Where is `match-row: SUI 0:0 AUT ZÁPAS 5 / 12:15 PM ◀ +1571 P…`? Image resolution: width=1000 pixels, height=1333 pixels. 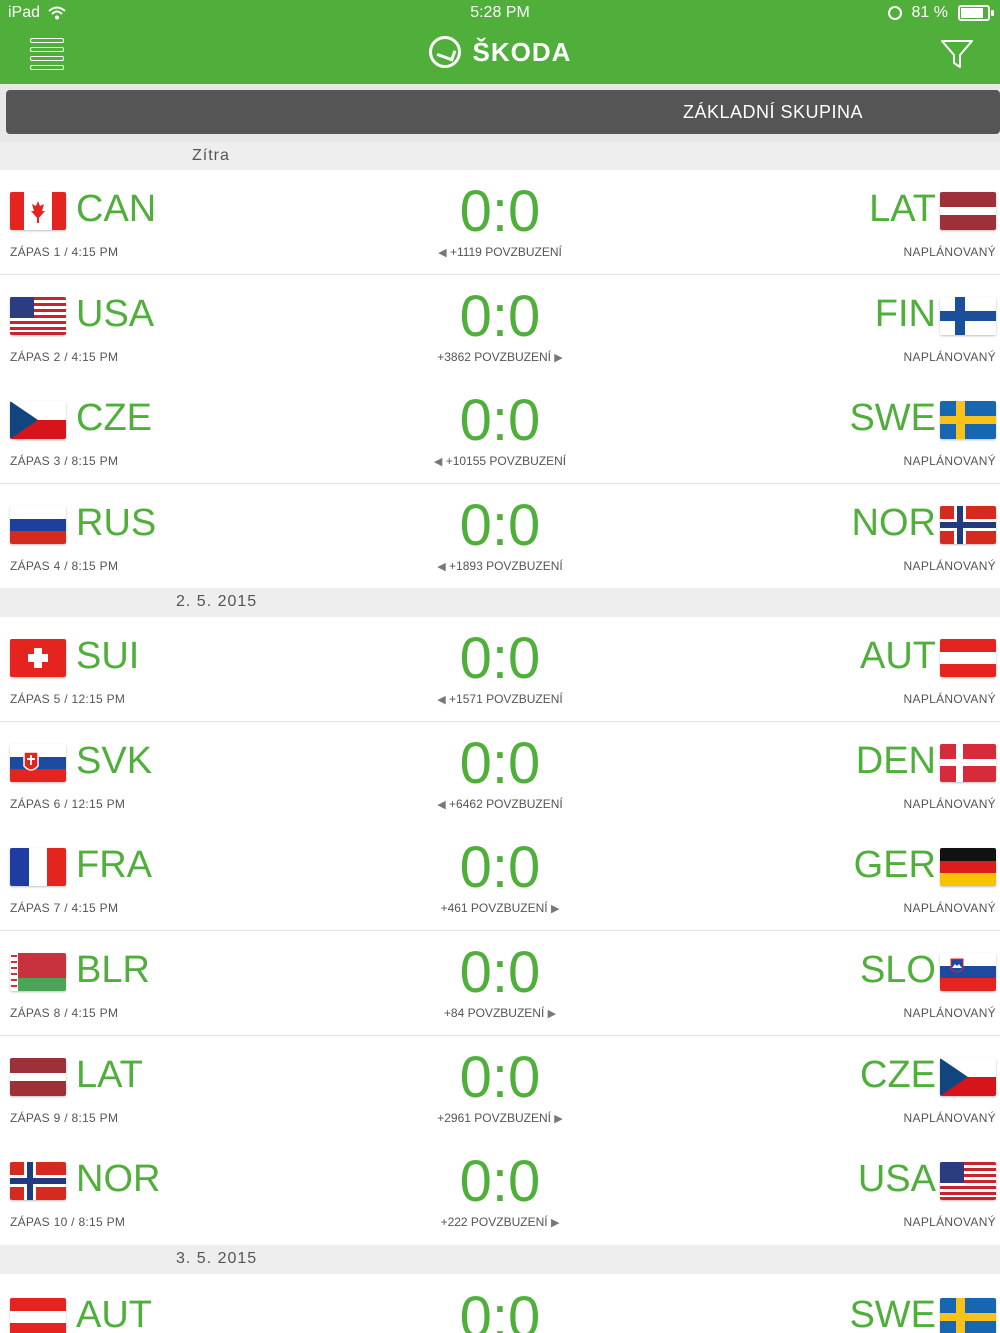 match-row: SUI 0:0 AUT ZÁPAS 5 / 12:15 PM ◀ +1571 P… is located at coordinates (500, 669).